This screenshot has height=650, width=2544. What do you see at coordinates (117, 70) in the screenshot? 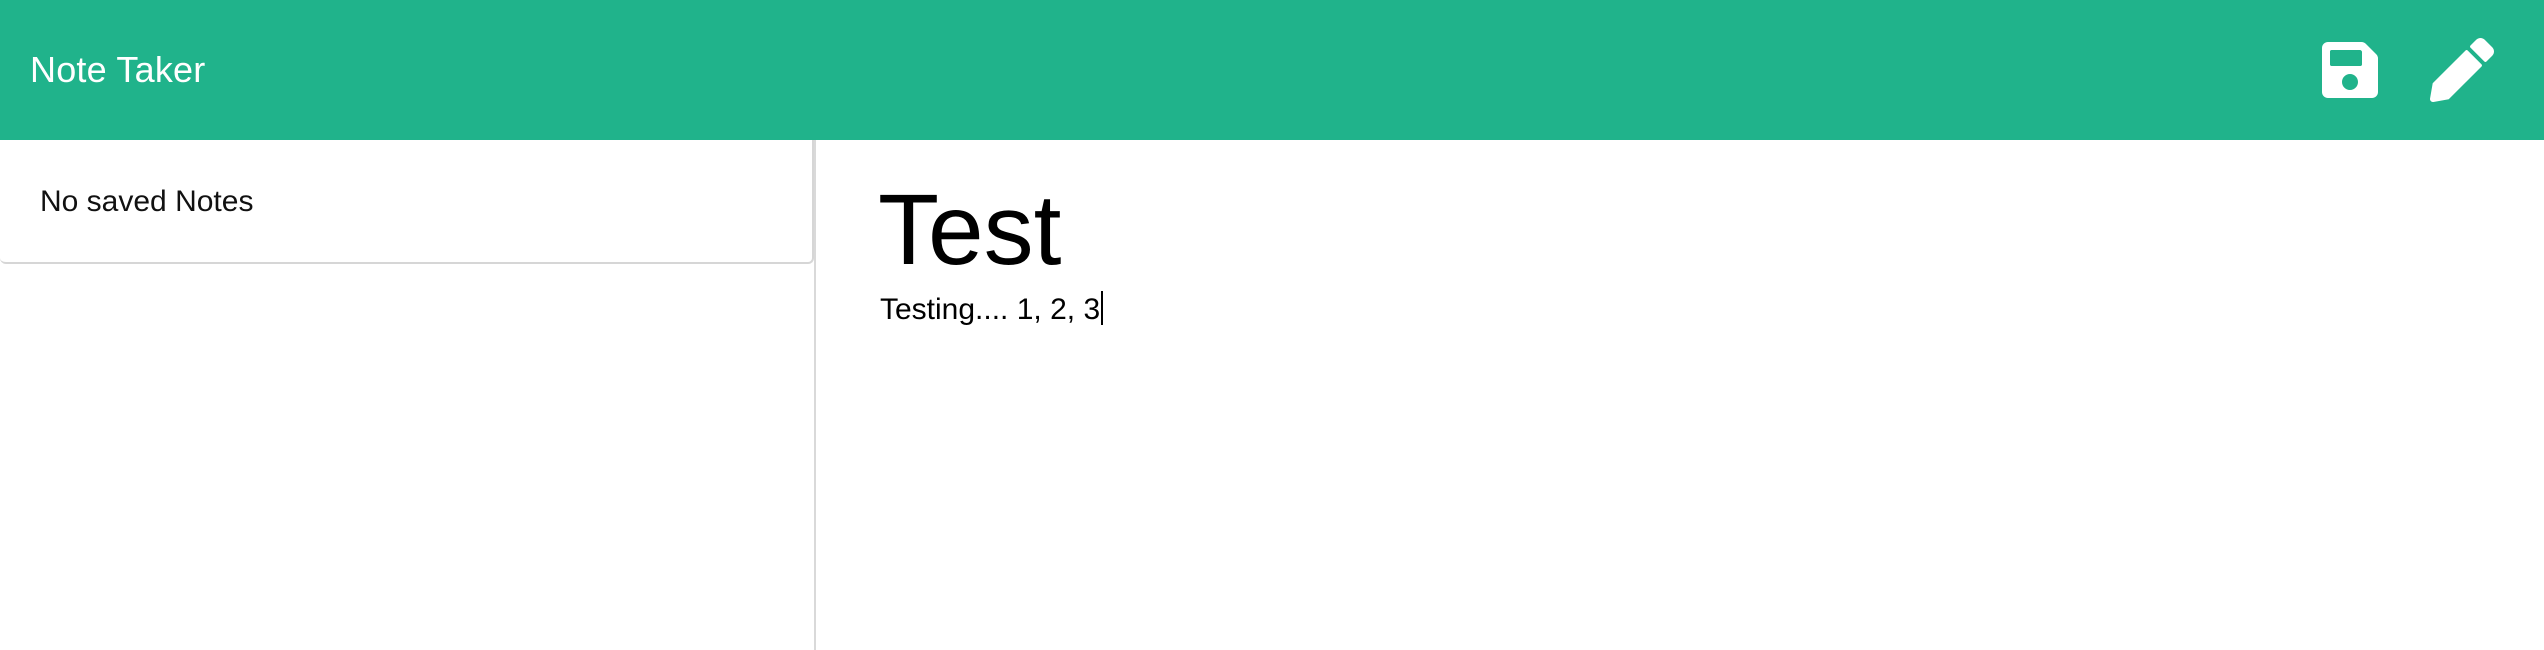
I see `app-title: Note Taker` at bounding box center [117, 70].